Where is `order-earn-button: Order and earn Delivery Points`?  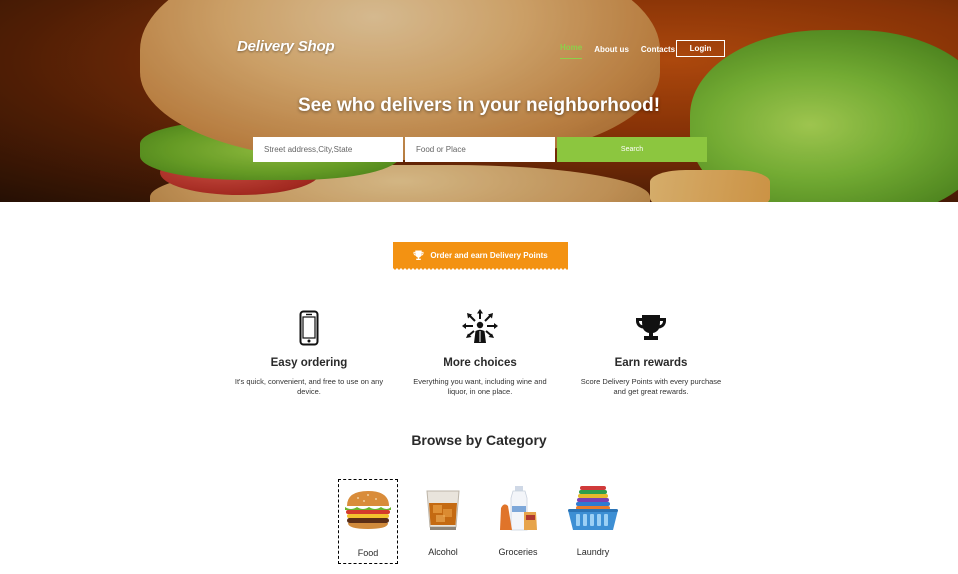 order-earn-button: Order and earn Delivery Points is located at coordinates (480, 256).